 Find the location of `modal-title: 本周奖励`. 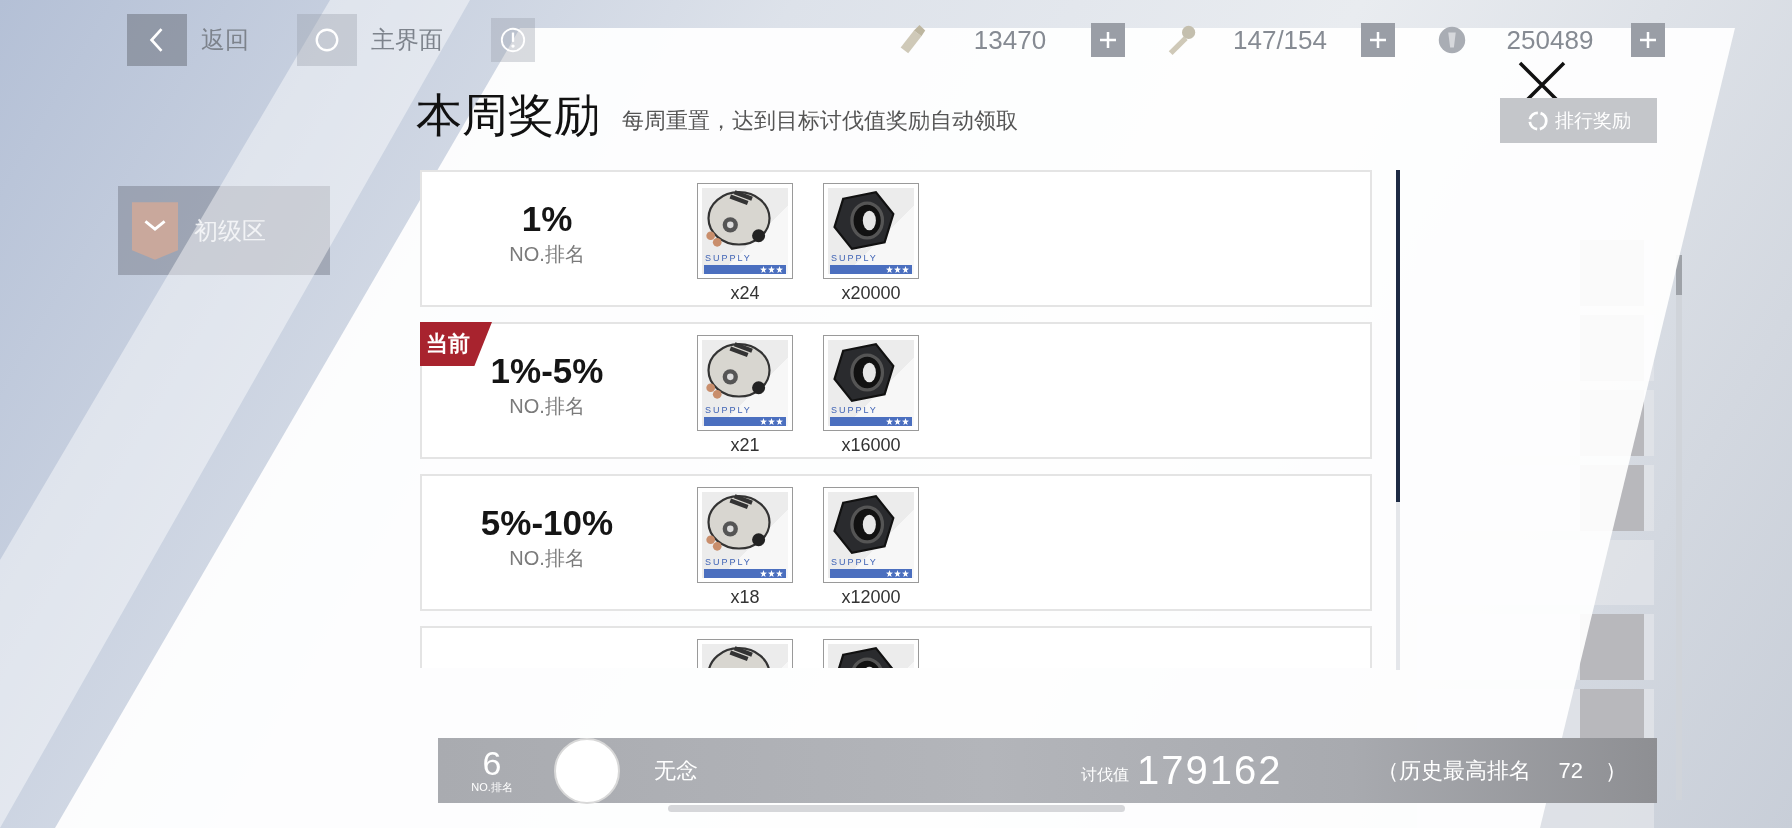

modal-title: 本周奖励 is located at coordinates (508, 115).